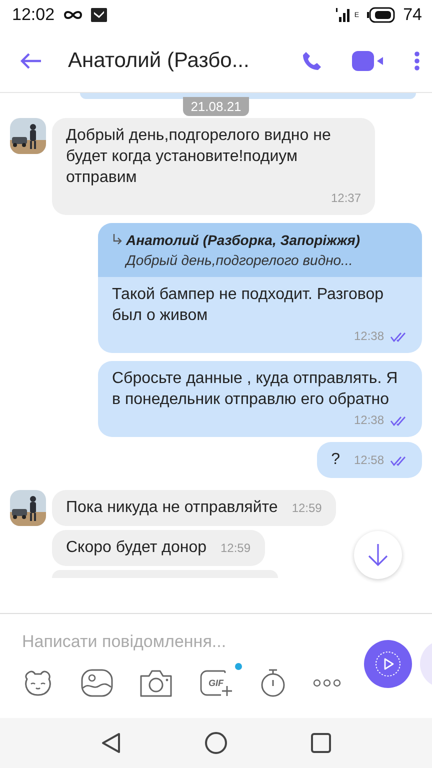 The height and width of the screenshot is (768, 432). I want to click on home-nav-icon, so click(216, 743).